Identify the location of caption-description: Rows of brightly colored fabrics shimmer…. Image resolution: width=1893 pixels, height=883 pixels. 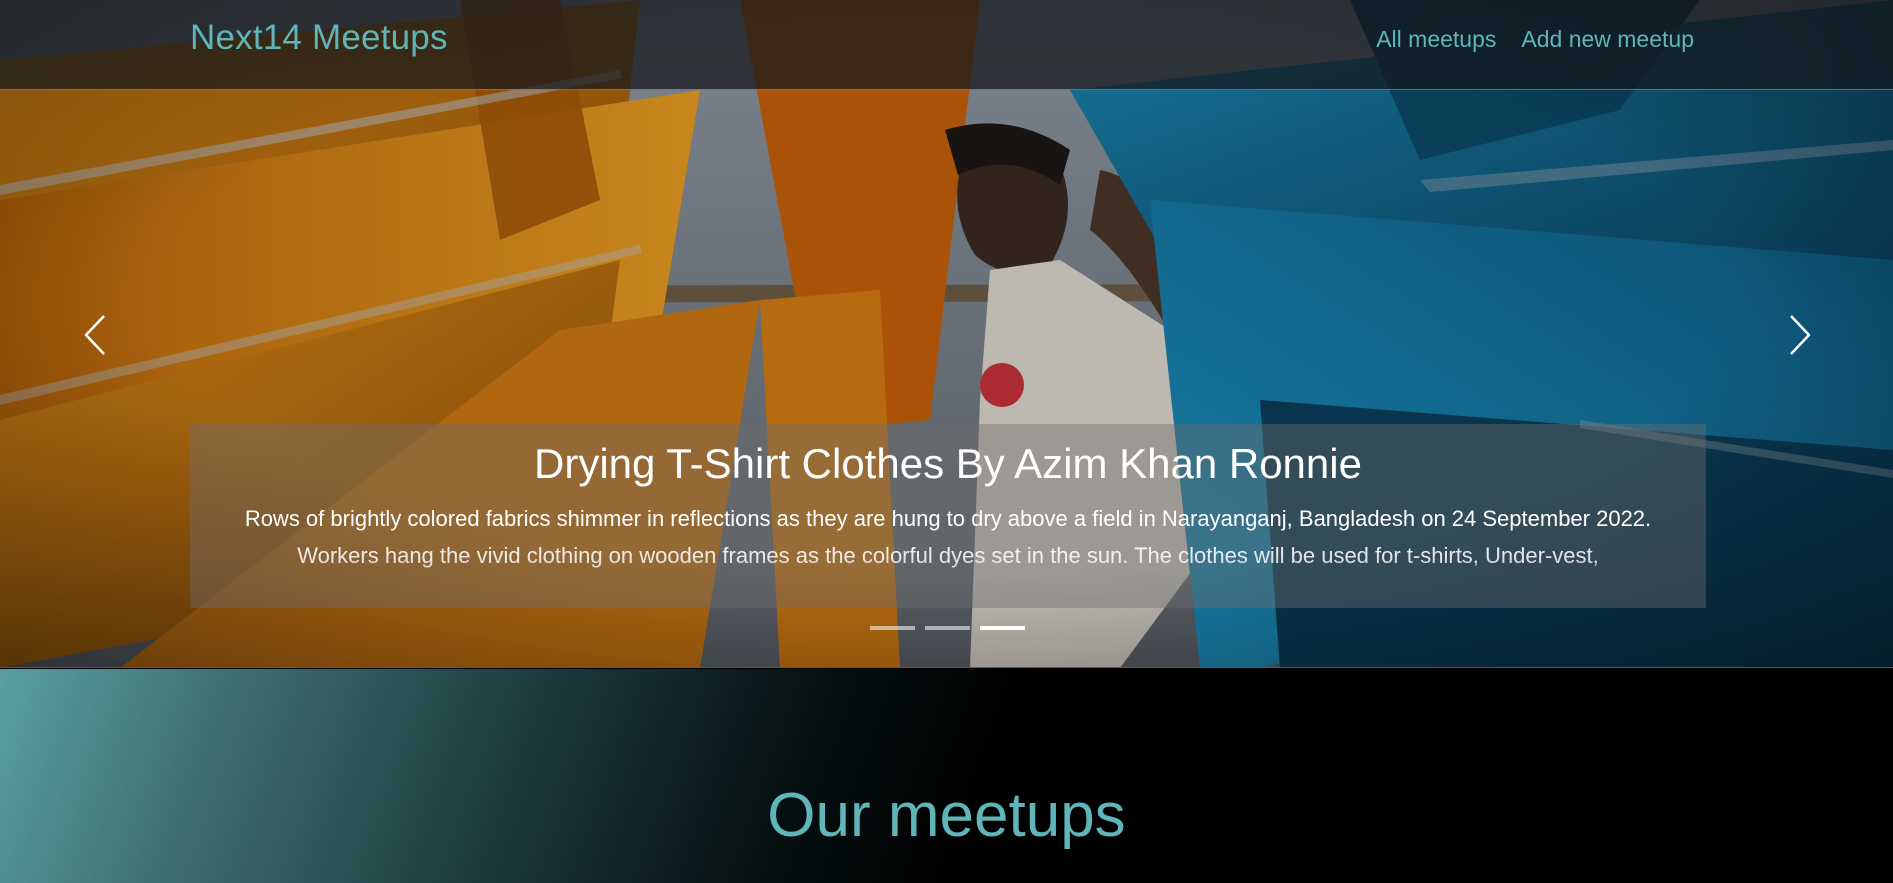
(948, 537).